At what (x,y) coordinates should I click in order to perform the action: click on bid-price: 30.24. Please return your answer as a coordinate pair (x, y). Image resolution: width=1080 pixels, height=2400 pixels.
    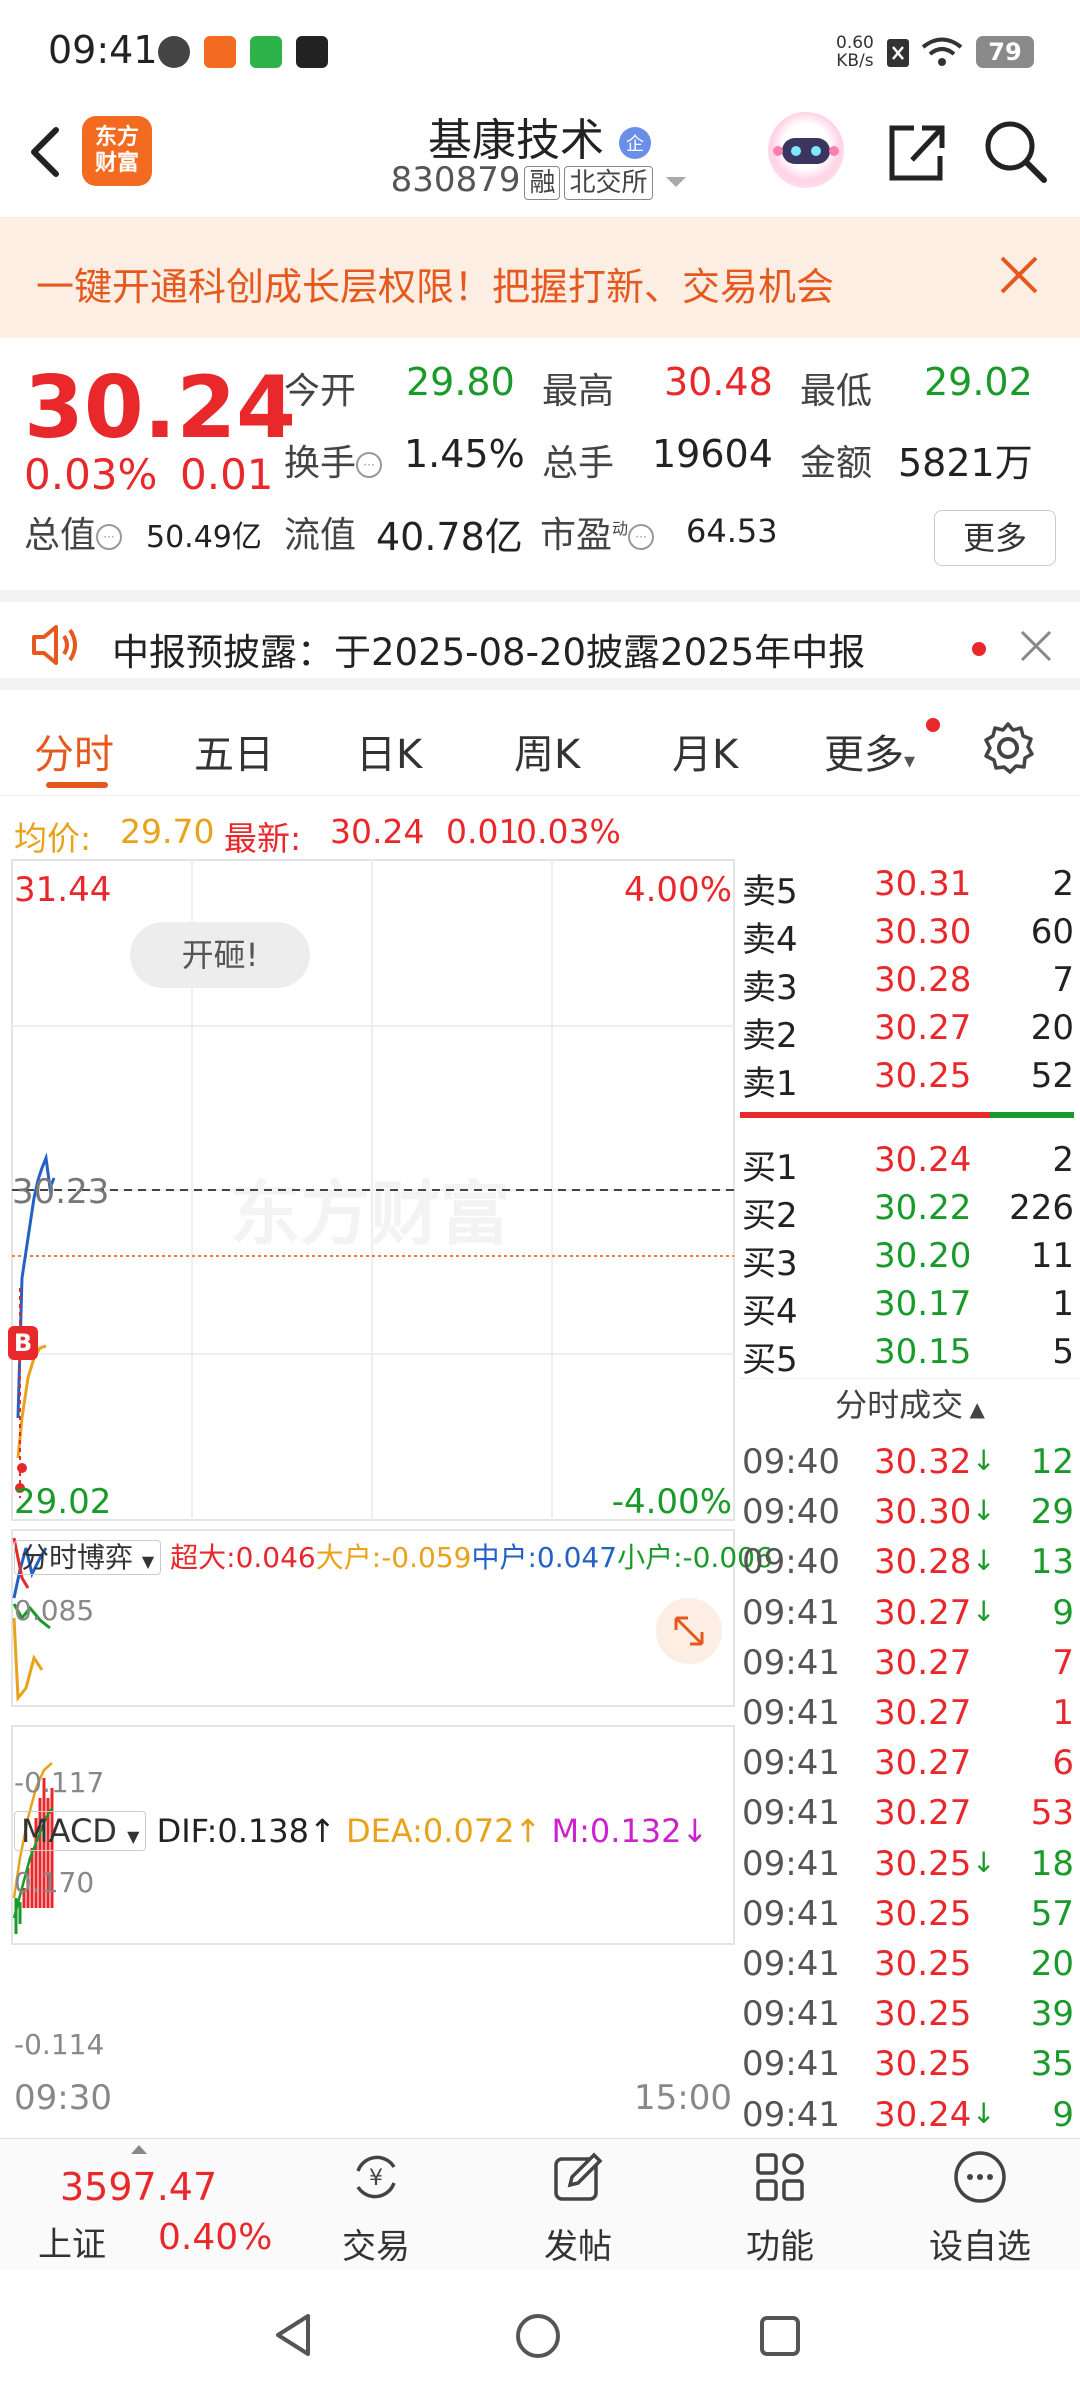
    Looking at the image, I should click on (923, 1160).